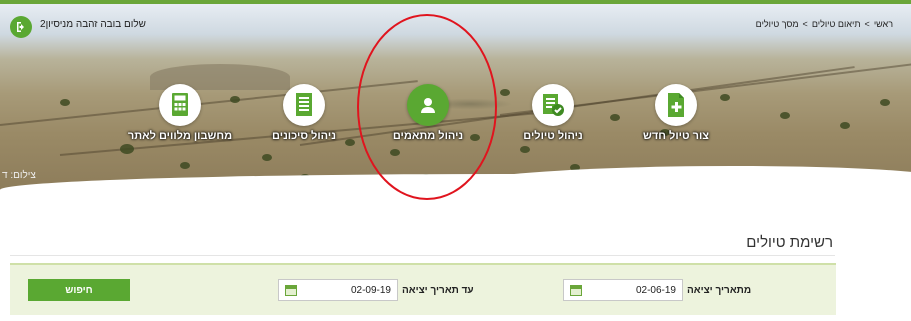 The width and height of the screenshot is (911, 321). Describe the element at coordinates (79, 290) in the screenshot. I see `search-button: חיפוש` at that location.